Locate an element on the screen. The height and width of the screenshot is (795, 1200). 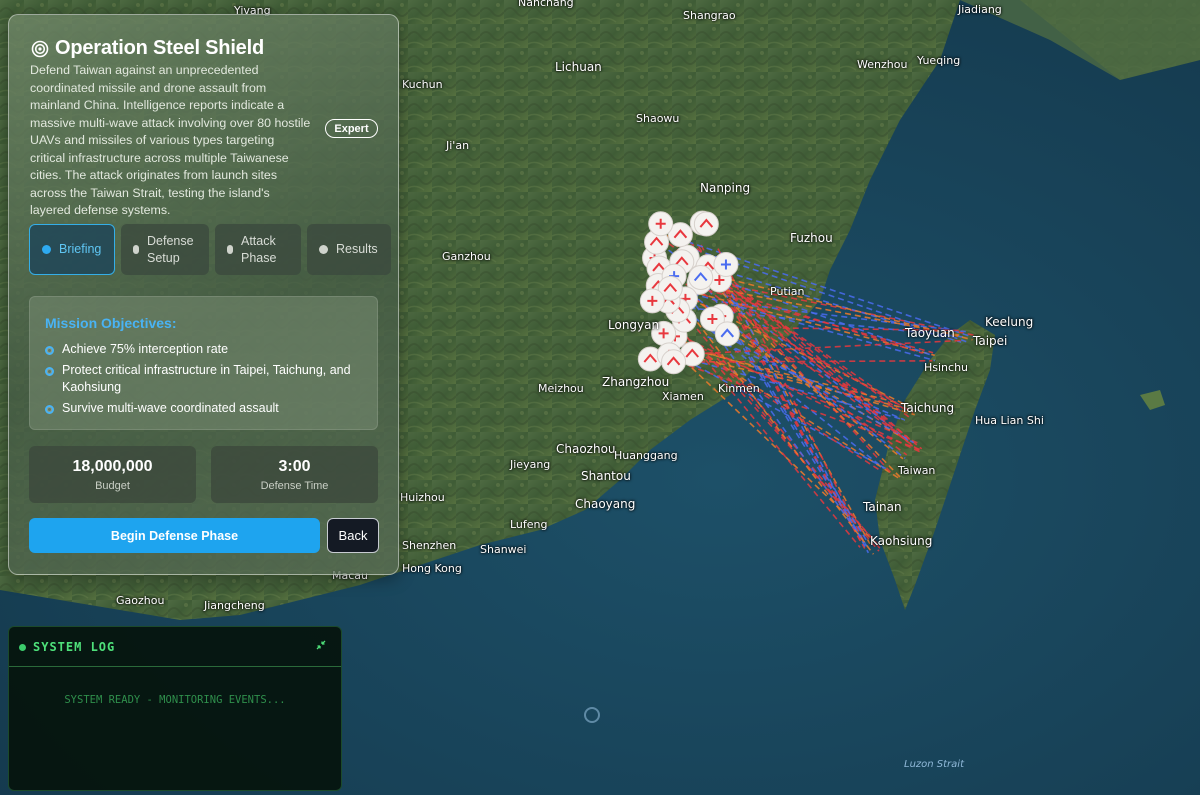
defense-time-stat: 3:00 Defense Time is located at coordinates (294, 474).